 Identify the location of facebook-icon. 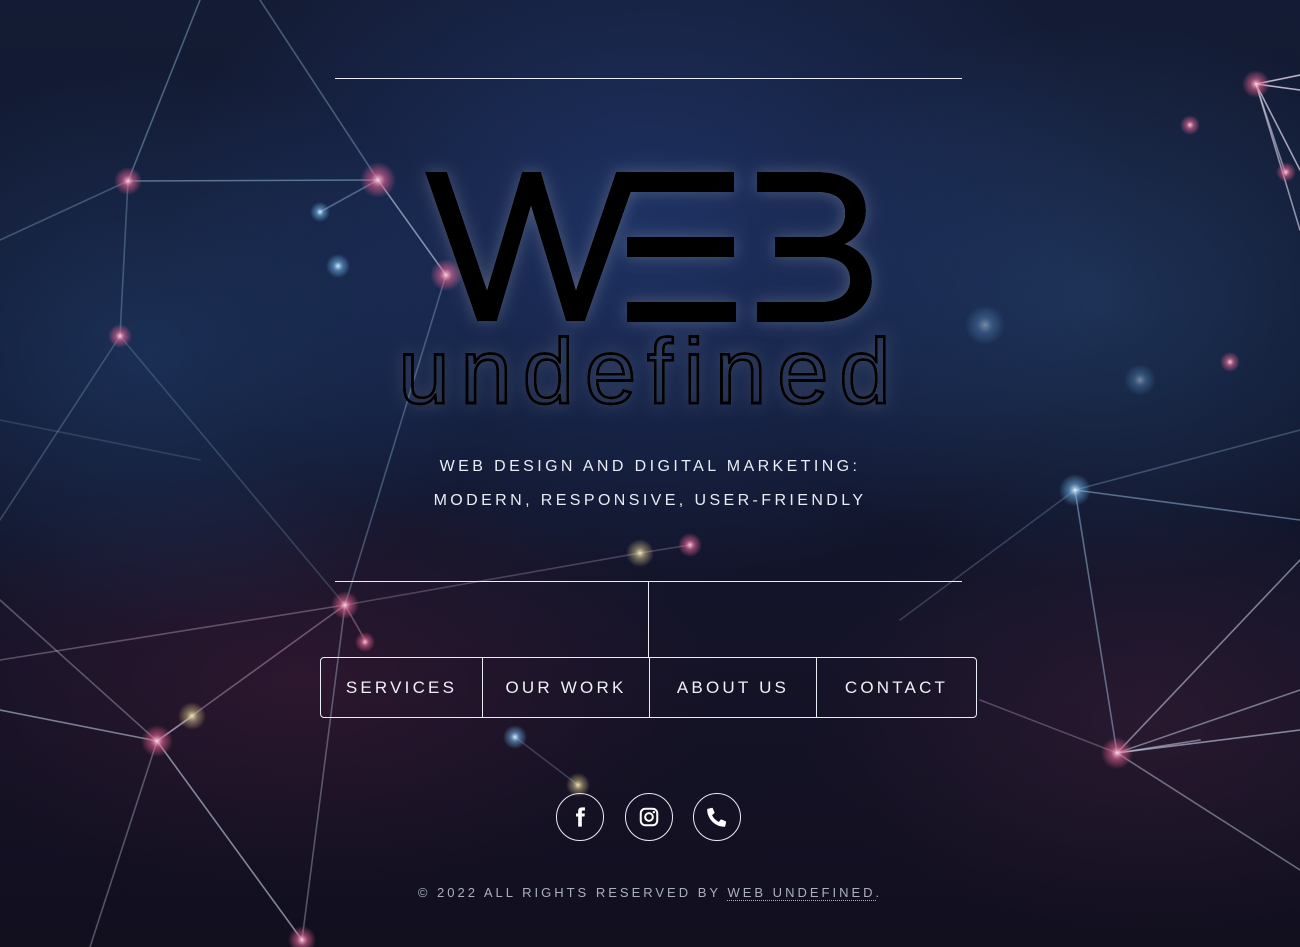
(580, 817).